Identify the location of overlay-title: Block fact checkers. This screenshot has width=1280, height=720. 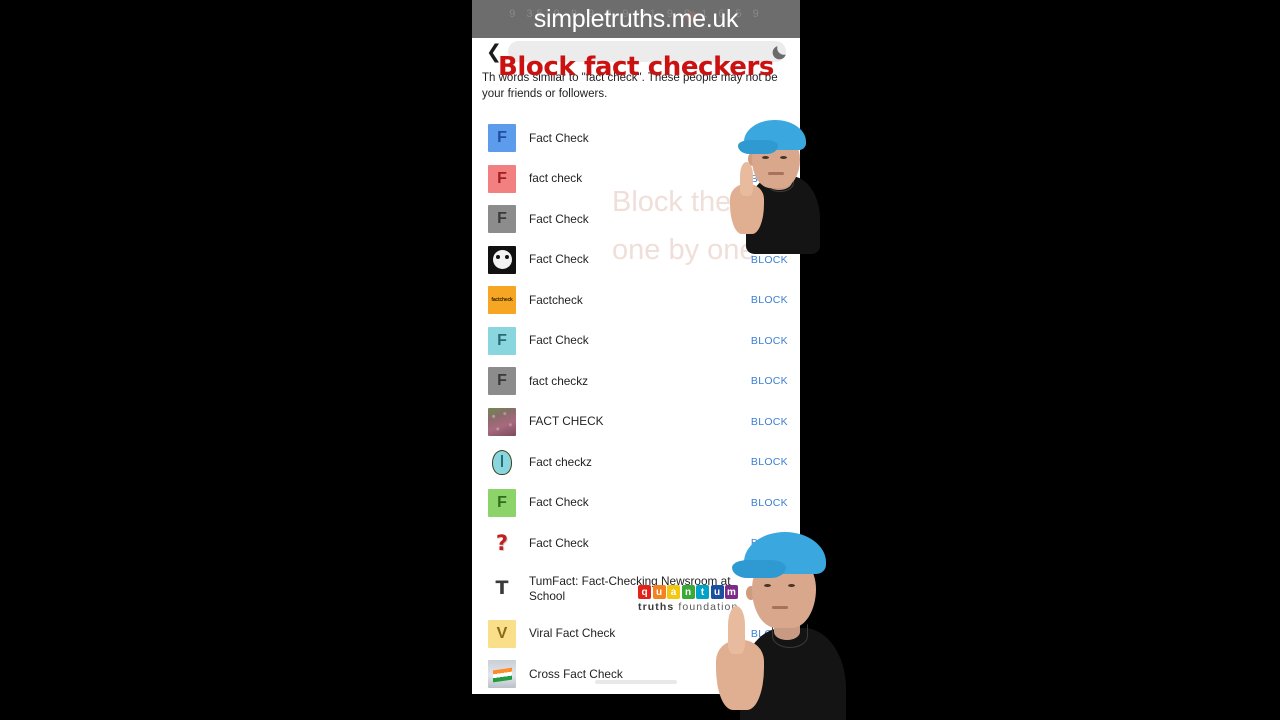
(636, 67).